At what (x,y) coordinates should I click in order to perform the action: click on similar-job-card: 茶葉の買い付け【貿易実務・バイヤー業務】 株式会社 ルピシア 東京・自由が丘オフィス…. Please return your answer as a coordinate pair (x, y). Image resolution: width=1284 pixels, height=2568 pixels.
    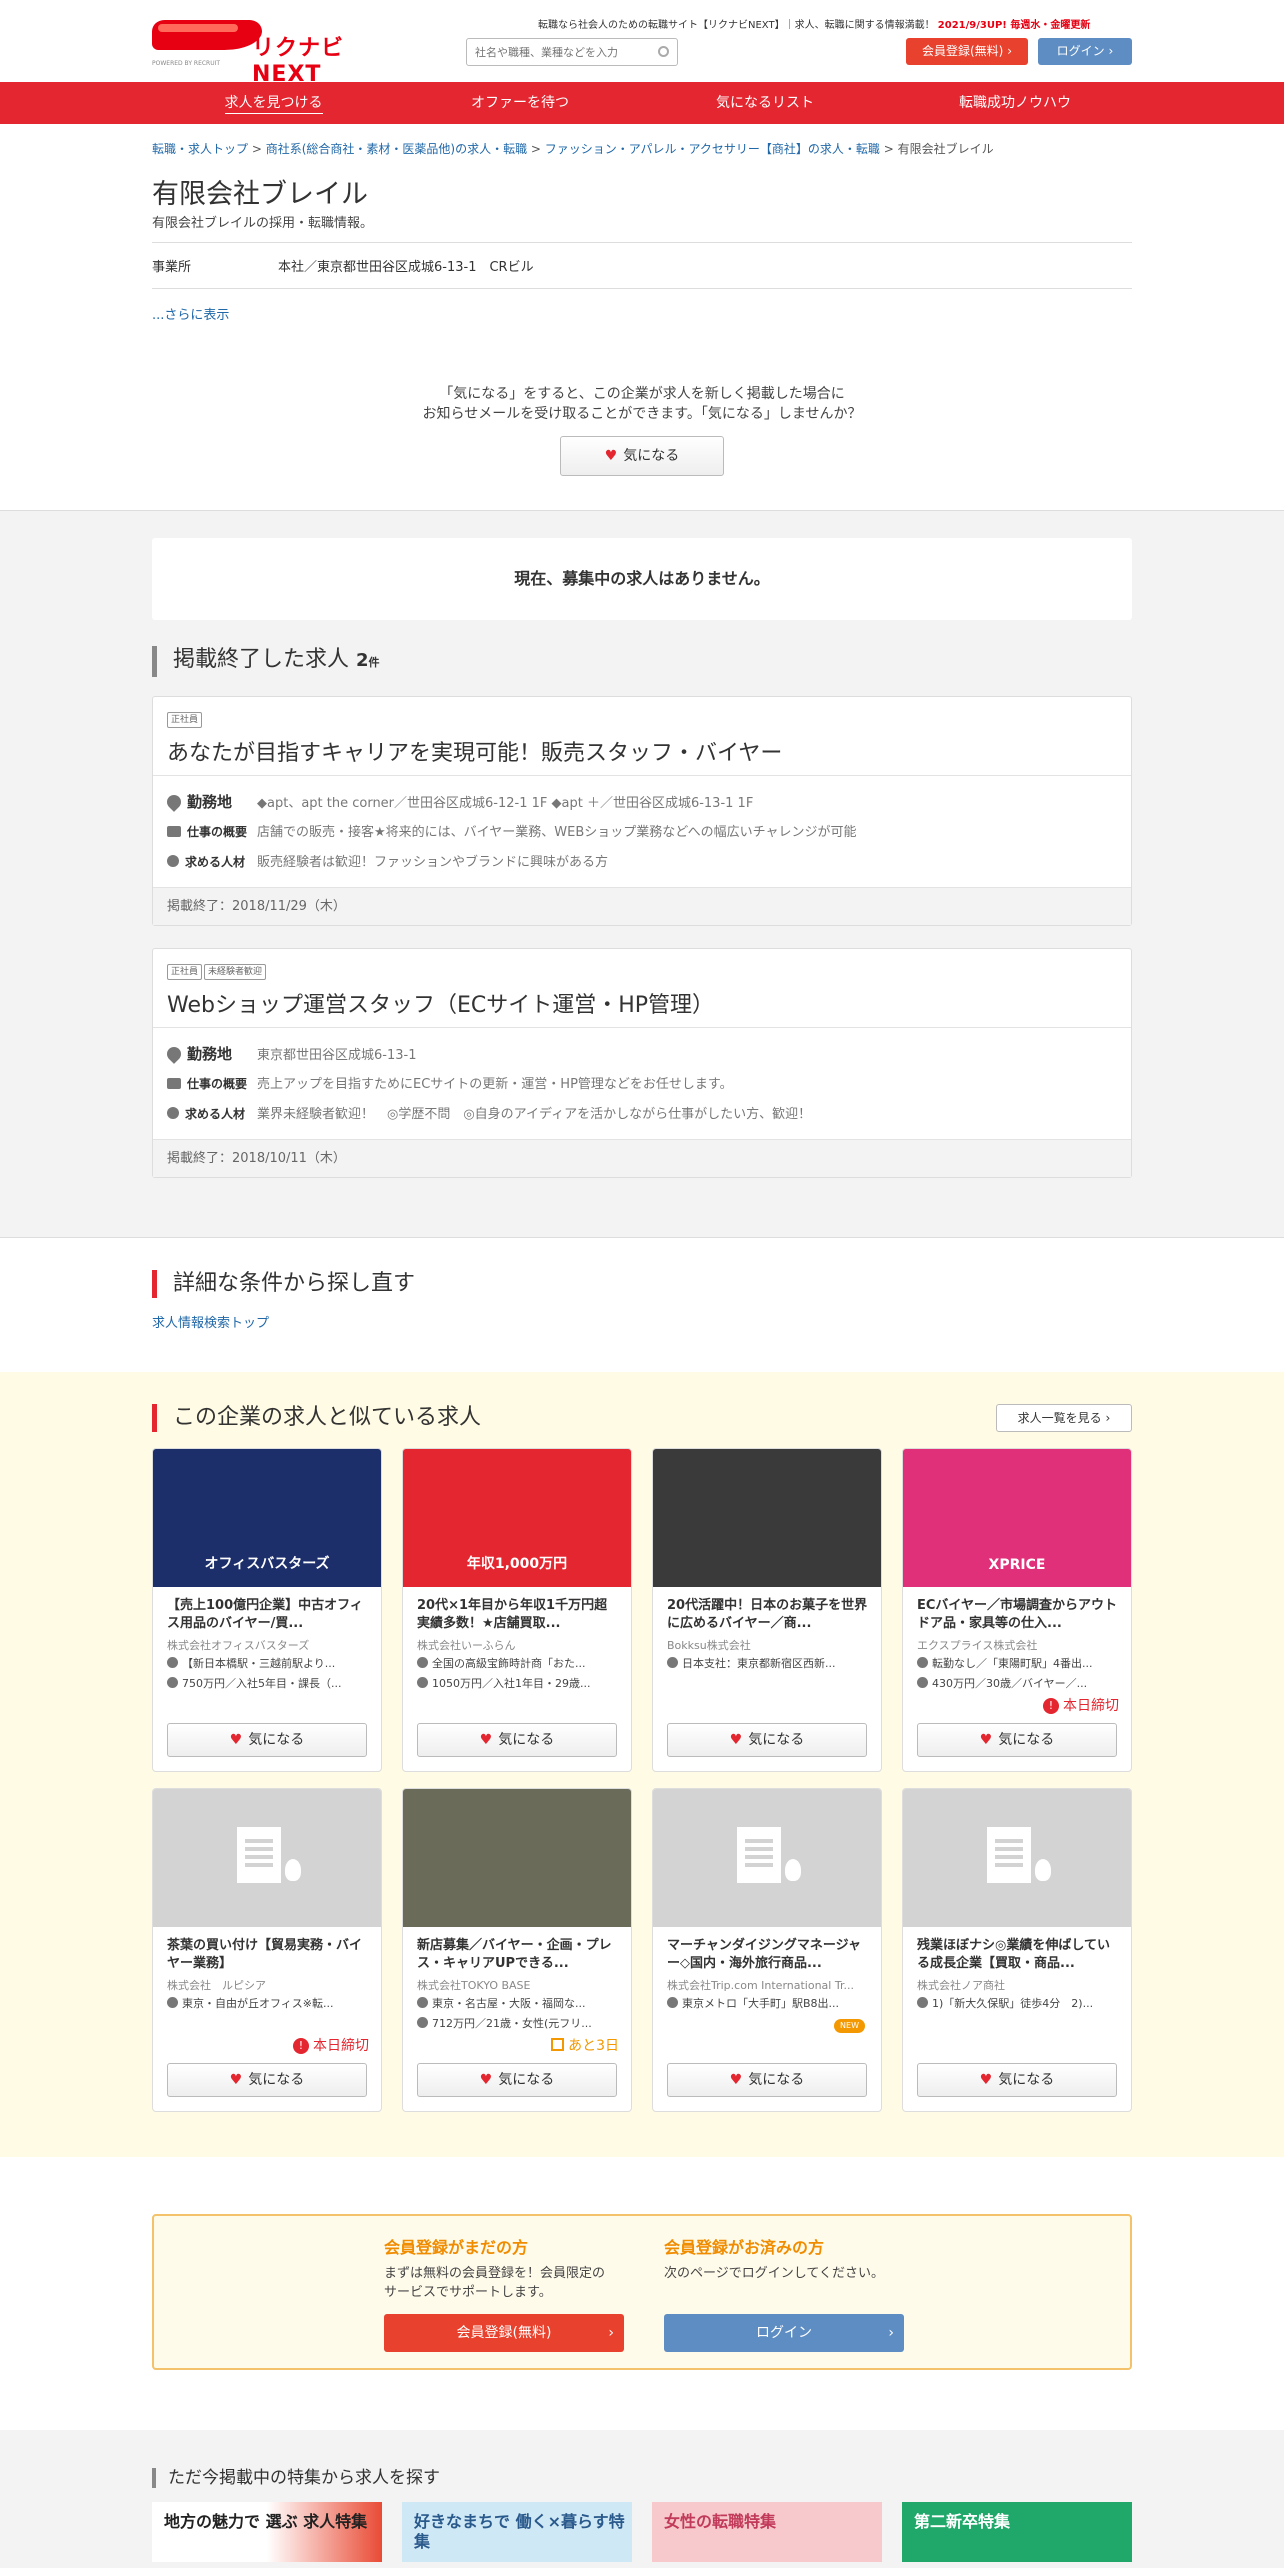
    Looking at the image, I should click on (267, 1950).